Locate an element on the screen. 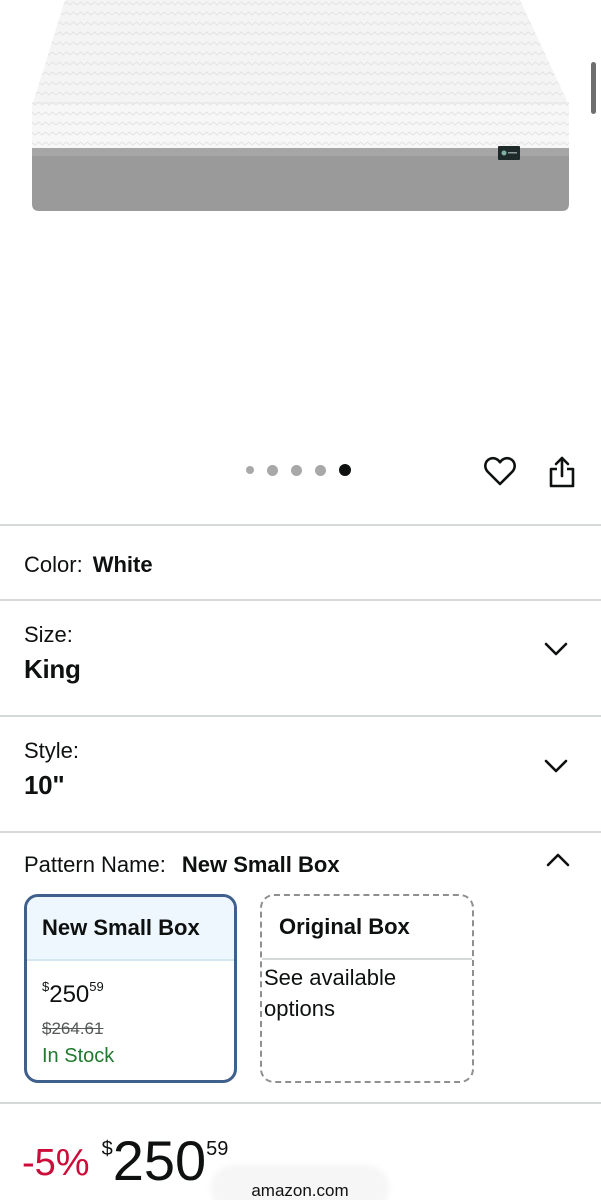 The height and width of the screenshot is (1200, 601). pattern-option-price: $25059 is located at coordinates (130, 992).